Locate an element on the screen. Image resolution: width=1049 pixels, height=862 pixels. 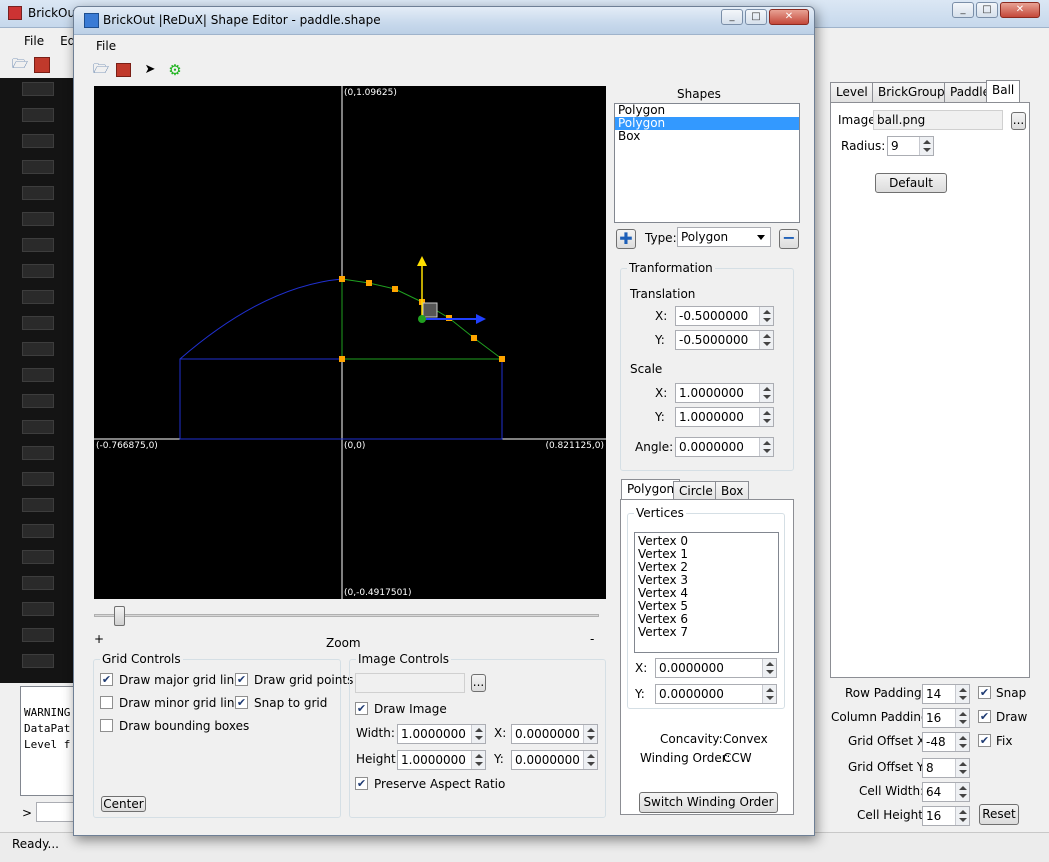
row-padding-label: Row Padding: is located at coordinates (885, 693).